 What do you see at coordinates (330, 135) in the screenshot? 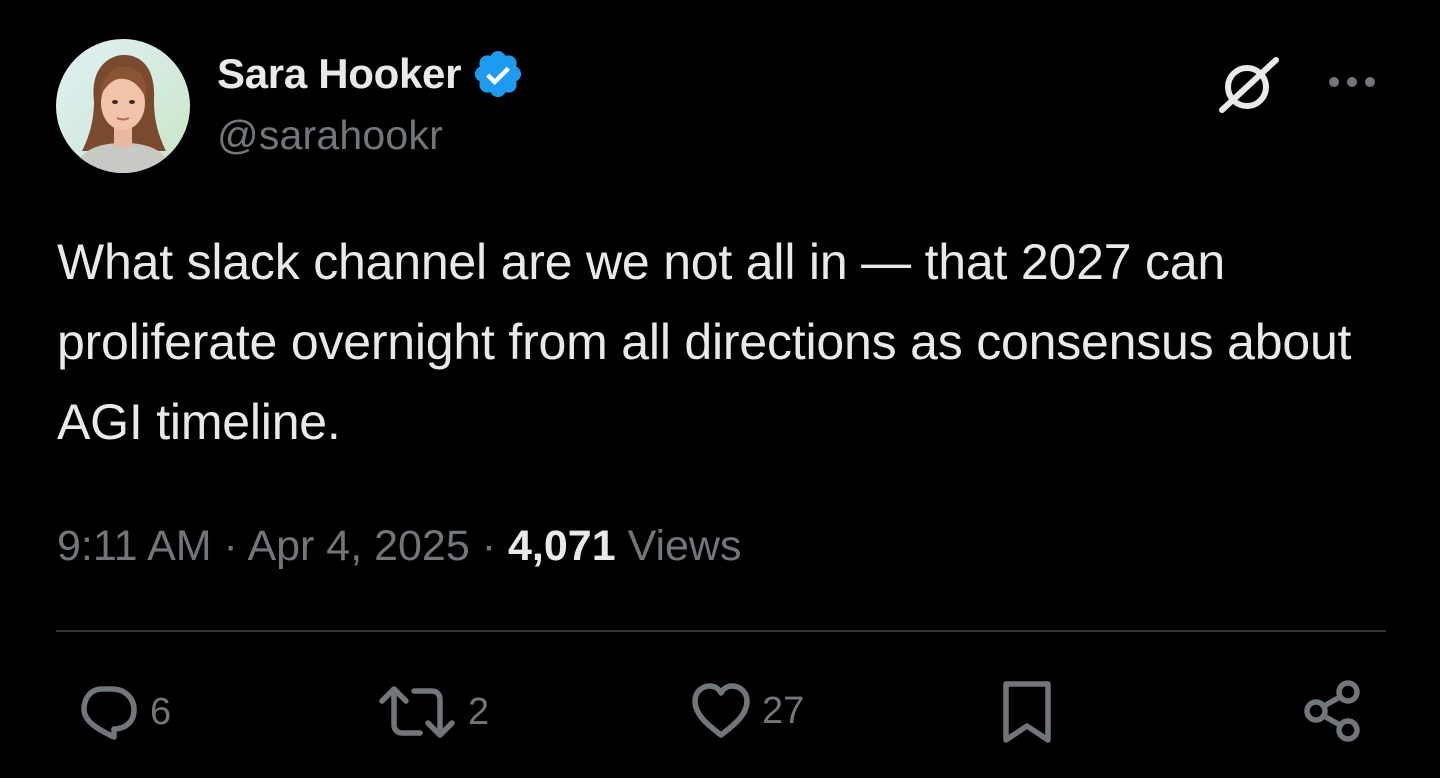
I see `author-handle: @sarahookr` at bounding box center [330, 135].